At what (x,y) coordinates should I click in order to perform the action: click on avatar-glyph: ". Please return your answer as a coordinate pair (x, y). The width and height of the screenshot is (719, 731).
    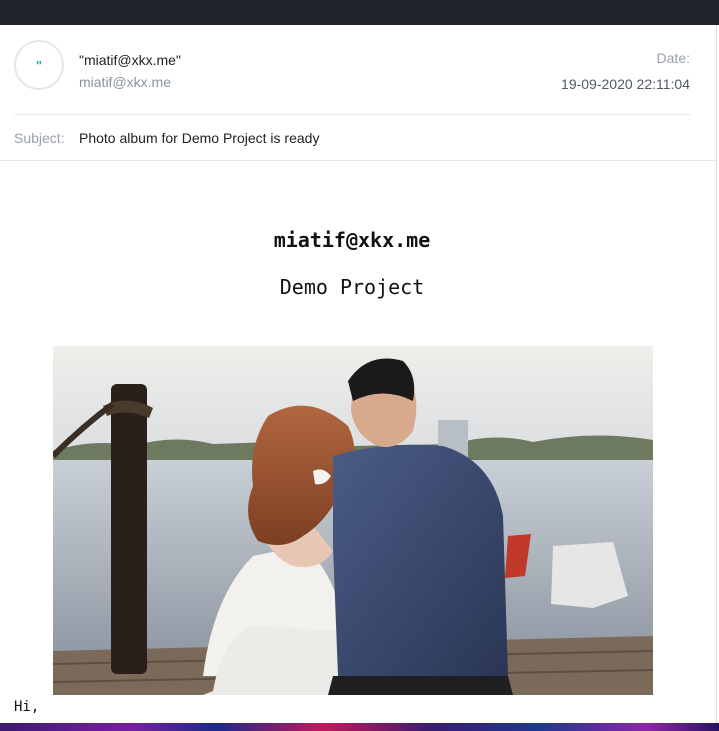
    Looking at the image, I should click on (39, 65).